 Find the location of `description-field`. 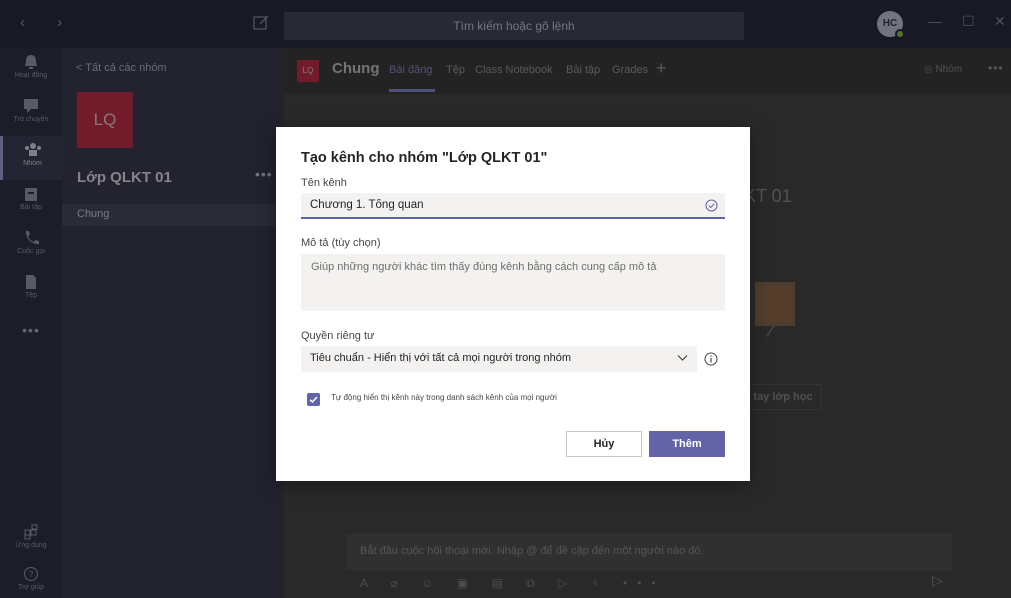

description-field is located at coordinates (513, 282).